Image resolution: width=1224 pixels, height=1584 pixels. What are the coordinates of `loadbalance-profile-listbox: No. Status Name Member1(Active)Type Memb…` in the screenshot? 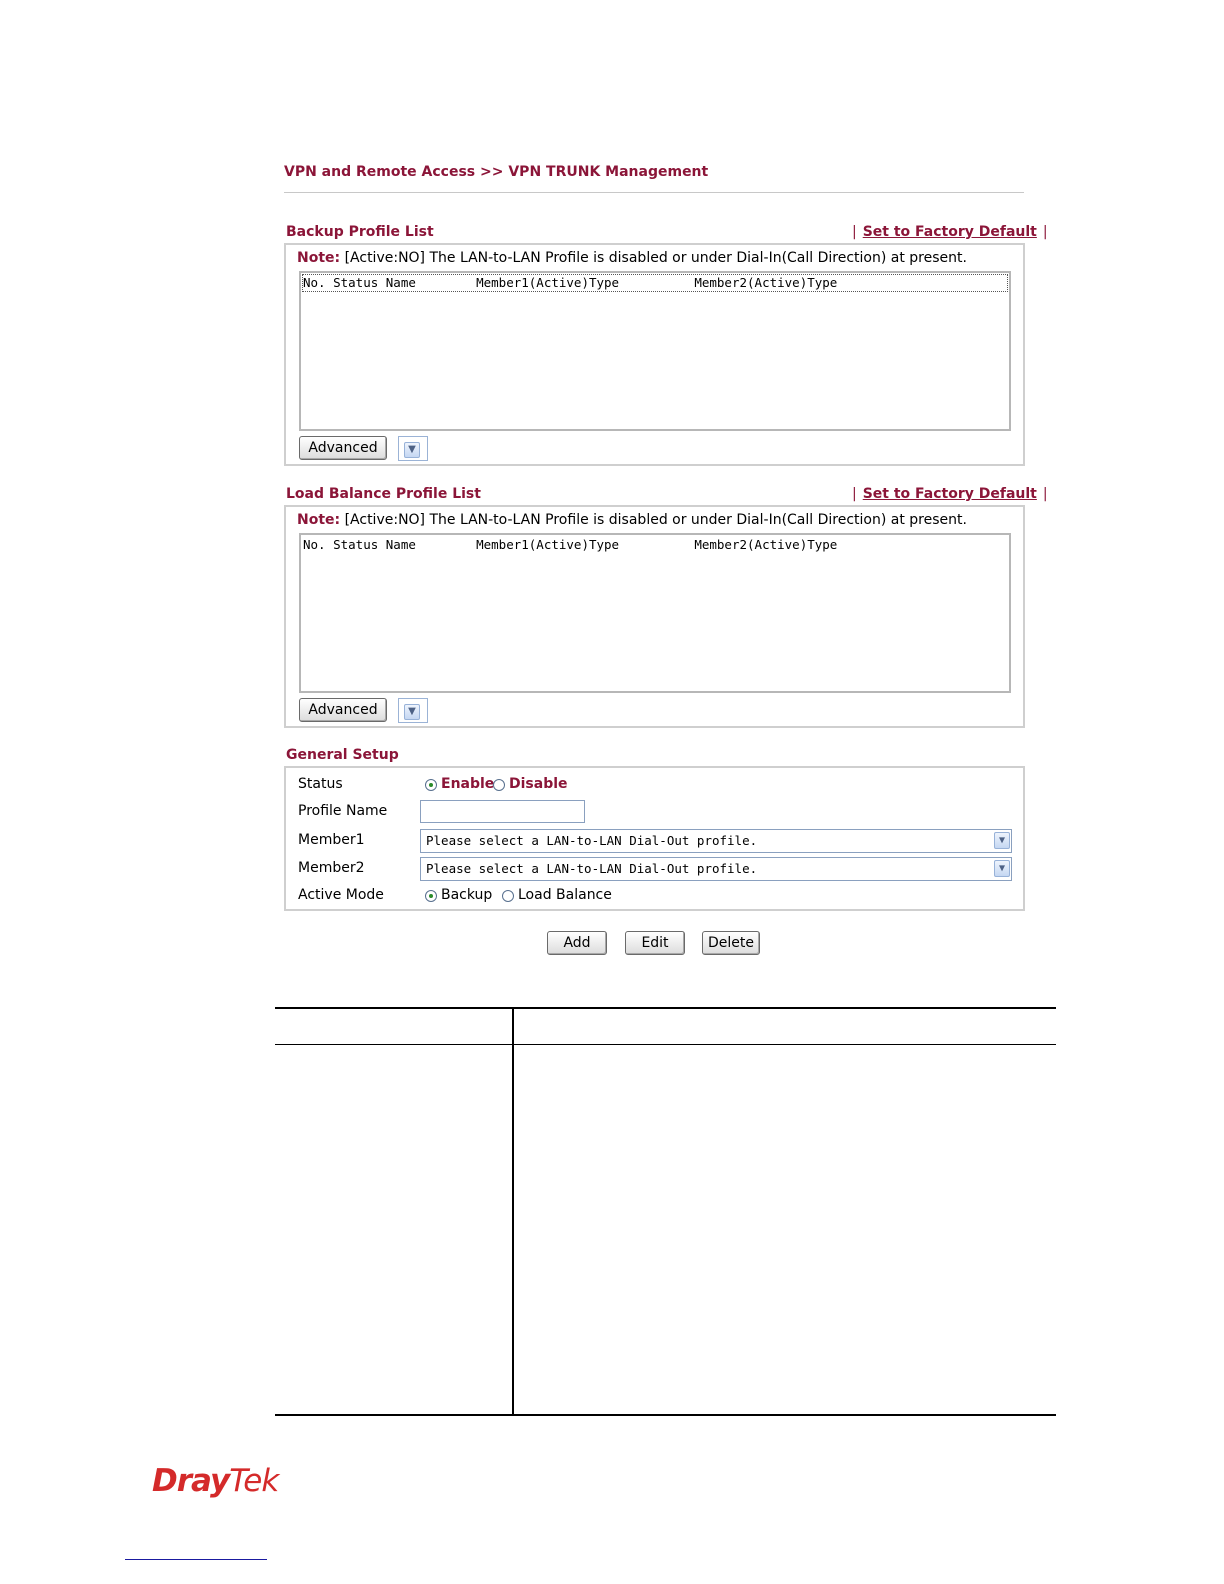 It's located at (655, 613).